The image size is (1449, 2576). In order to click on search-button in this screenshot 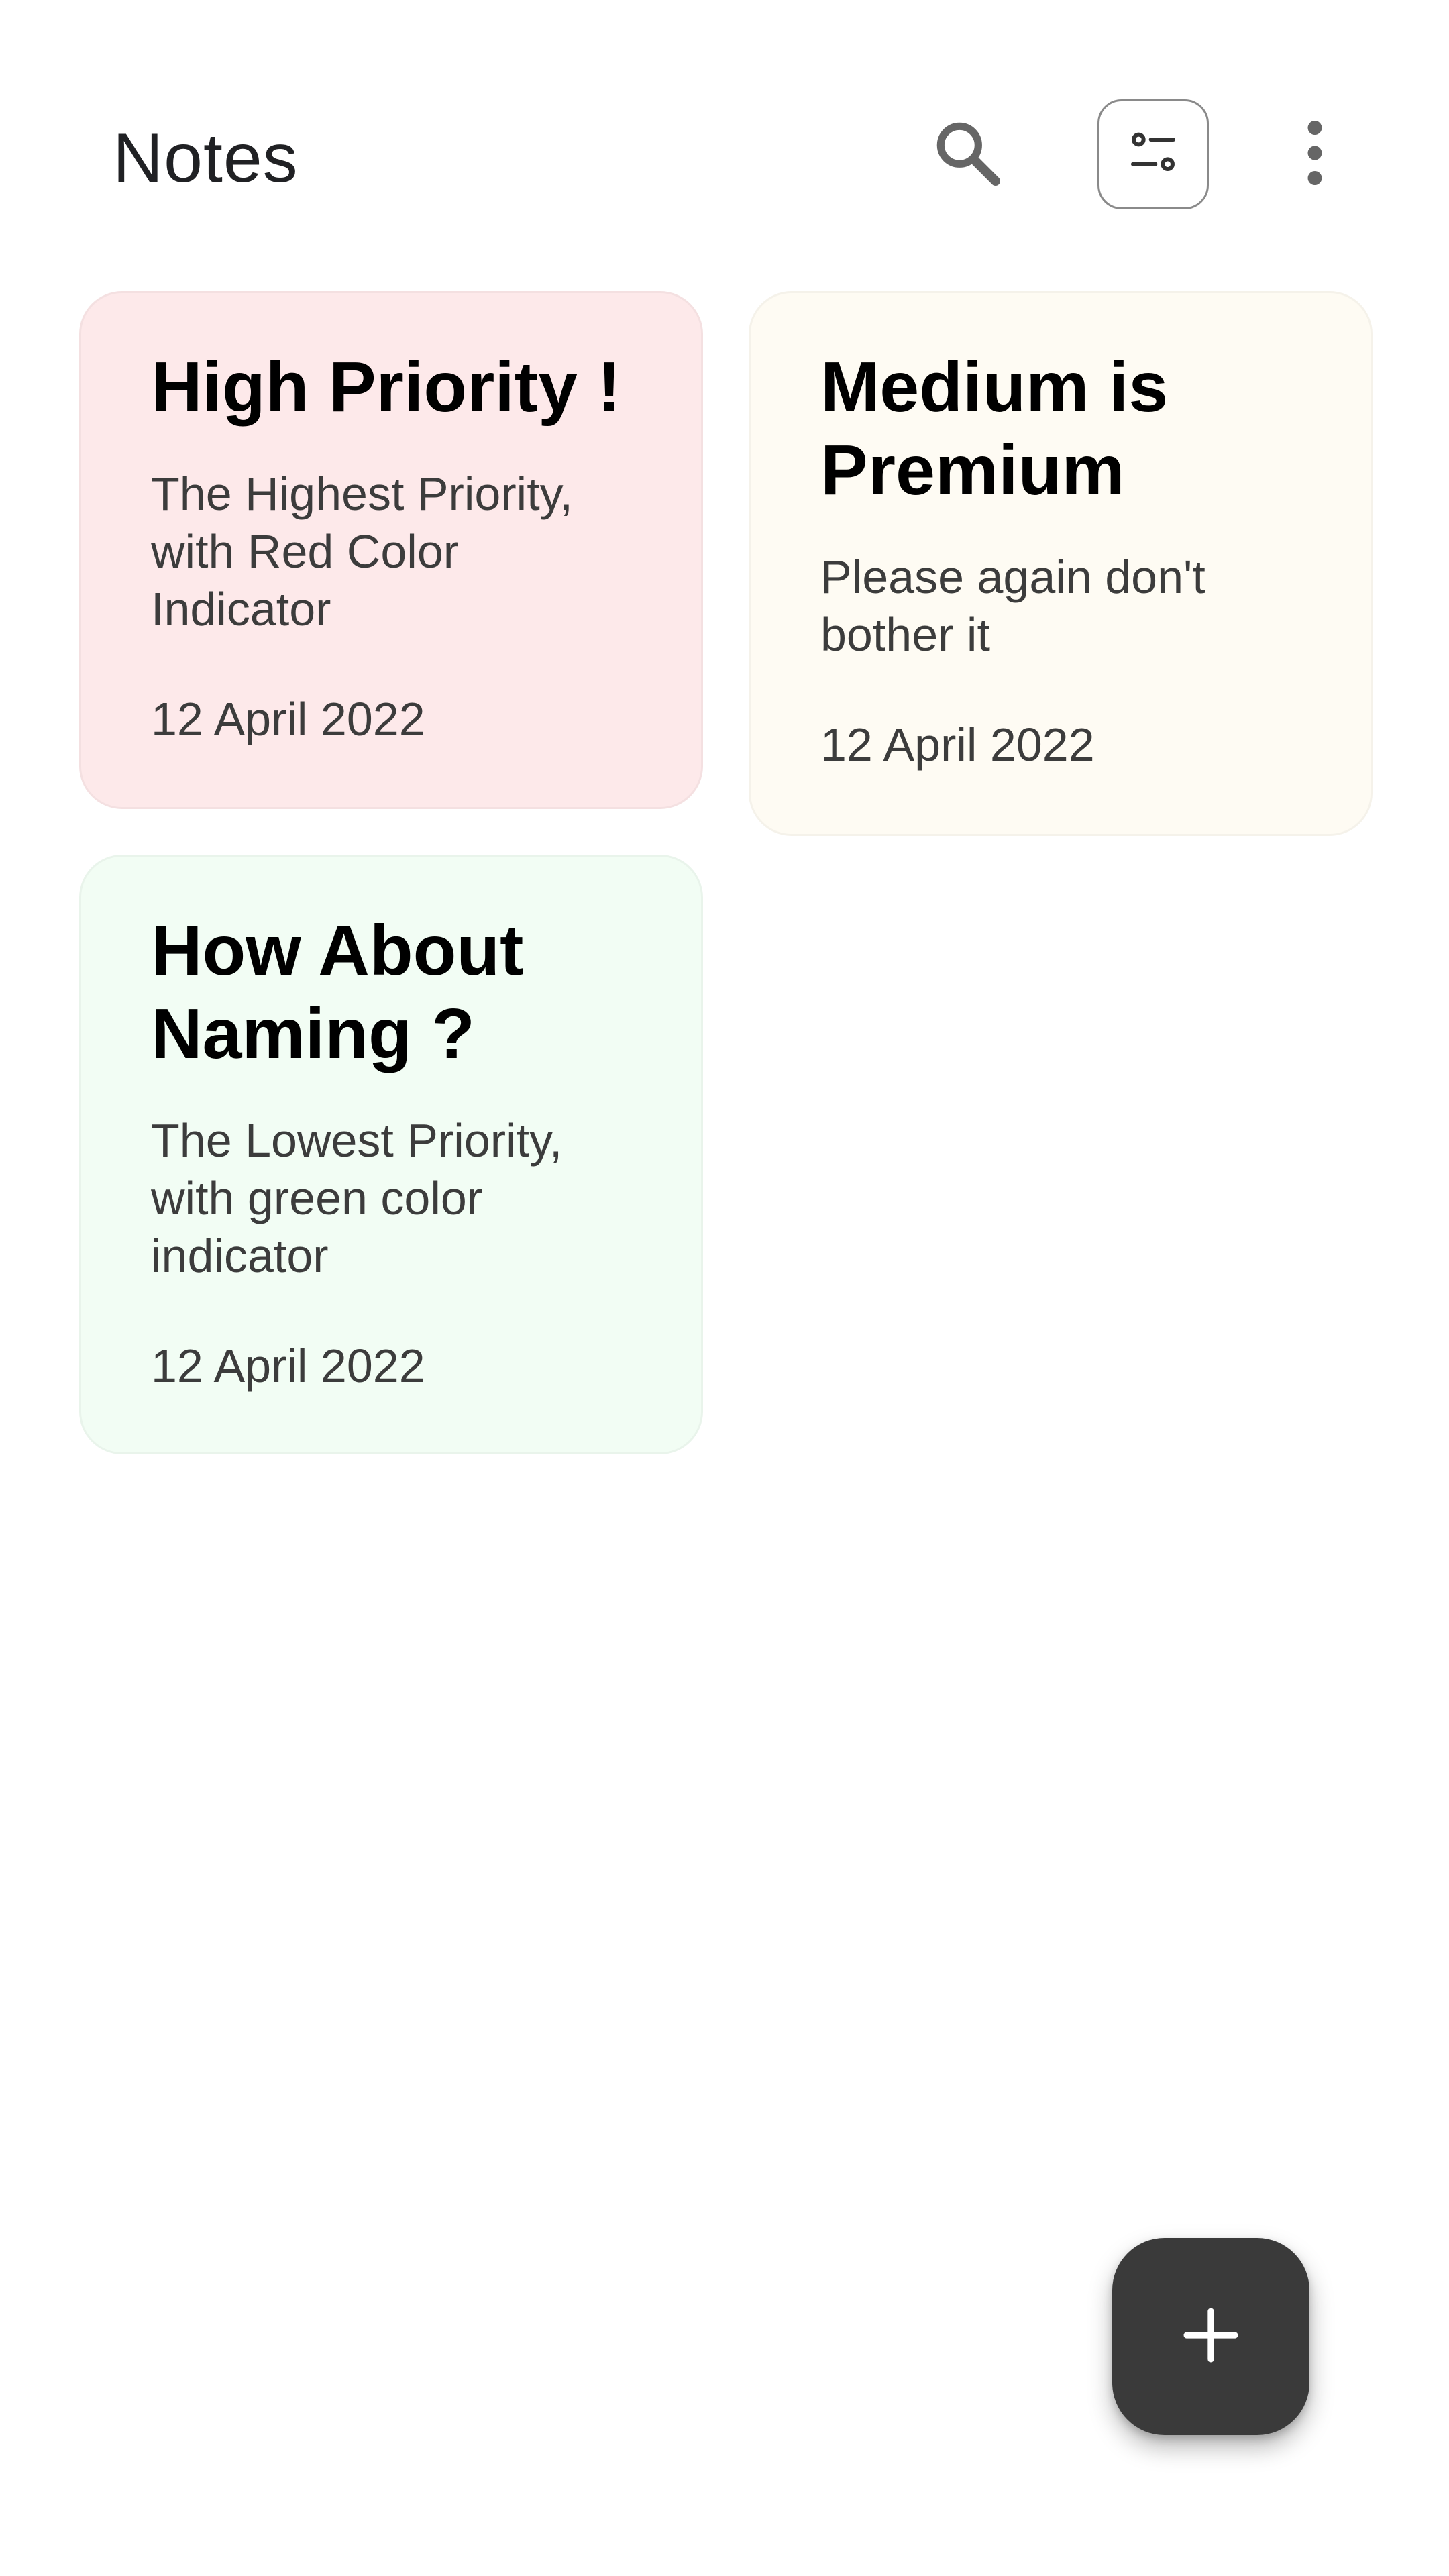, I will do `click(967, 154)`.